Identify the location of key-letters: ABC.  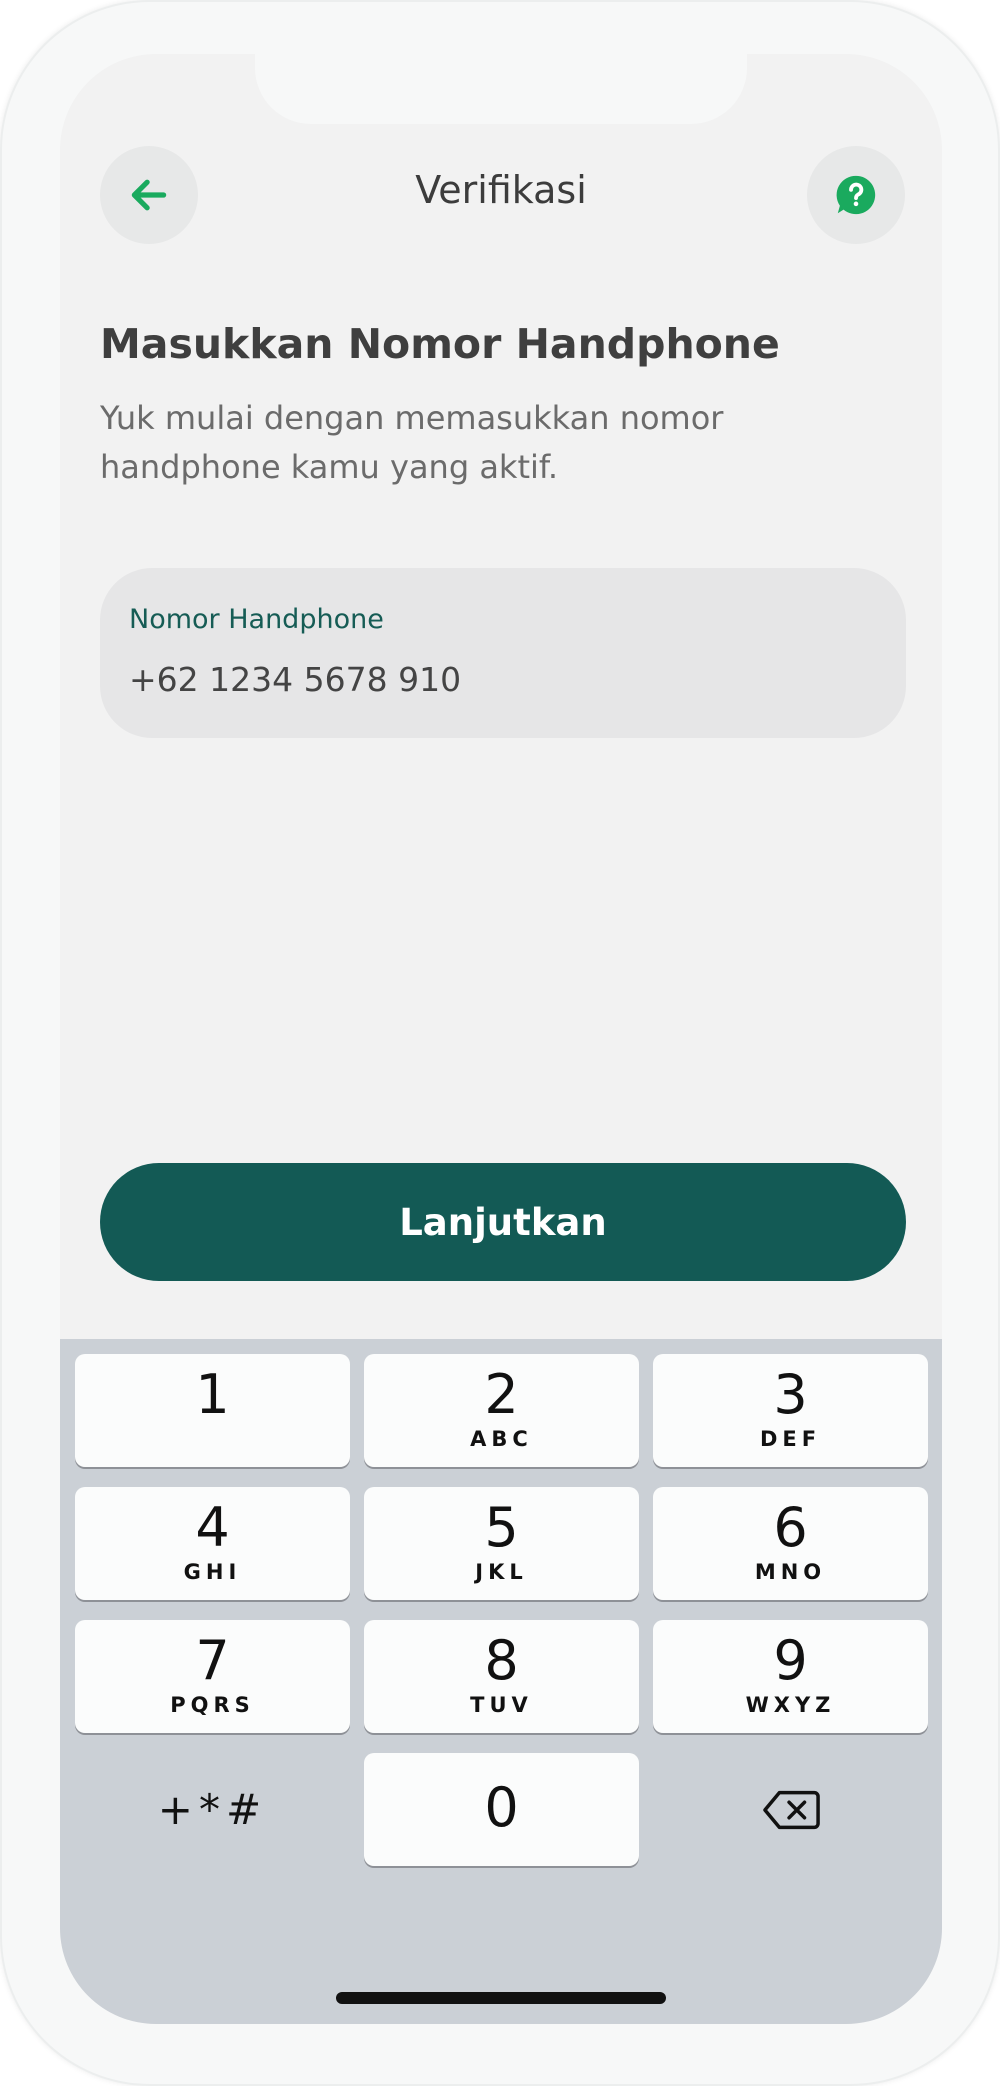
(501, 1439).